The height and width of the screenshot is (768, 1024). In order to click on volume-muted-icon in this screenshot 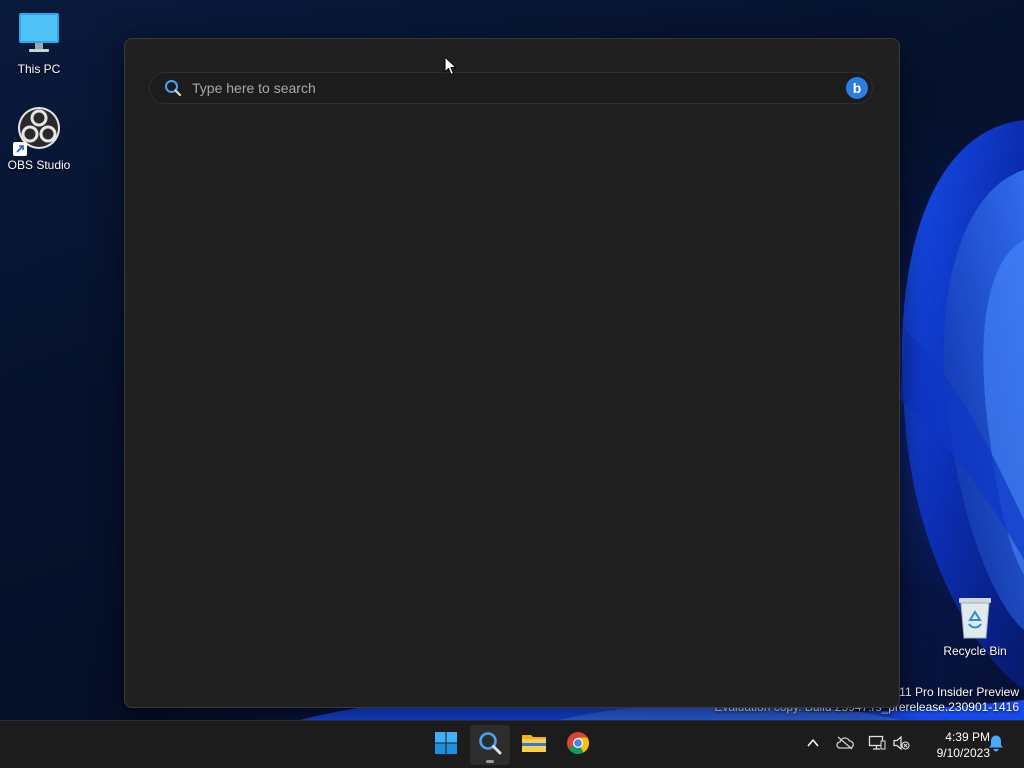, I will do `click(901, 745)`.